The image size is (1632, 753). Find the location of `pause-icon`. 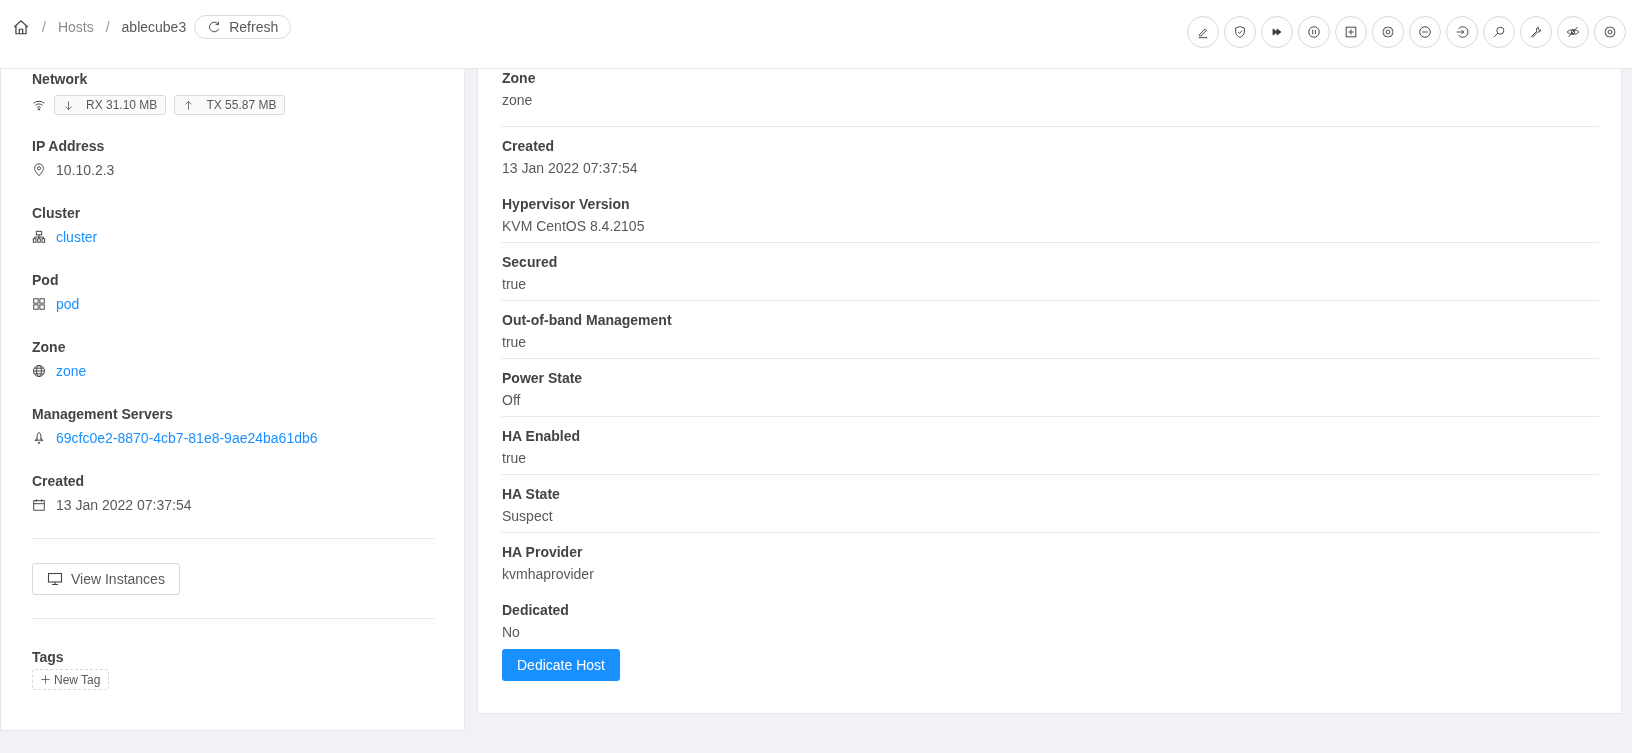

pause-icon is located at coordinates (1314, 31).